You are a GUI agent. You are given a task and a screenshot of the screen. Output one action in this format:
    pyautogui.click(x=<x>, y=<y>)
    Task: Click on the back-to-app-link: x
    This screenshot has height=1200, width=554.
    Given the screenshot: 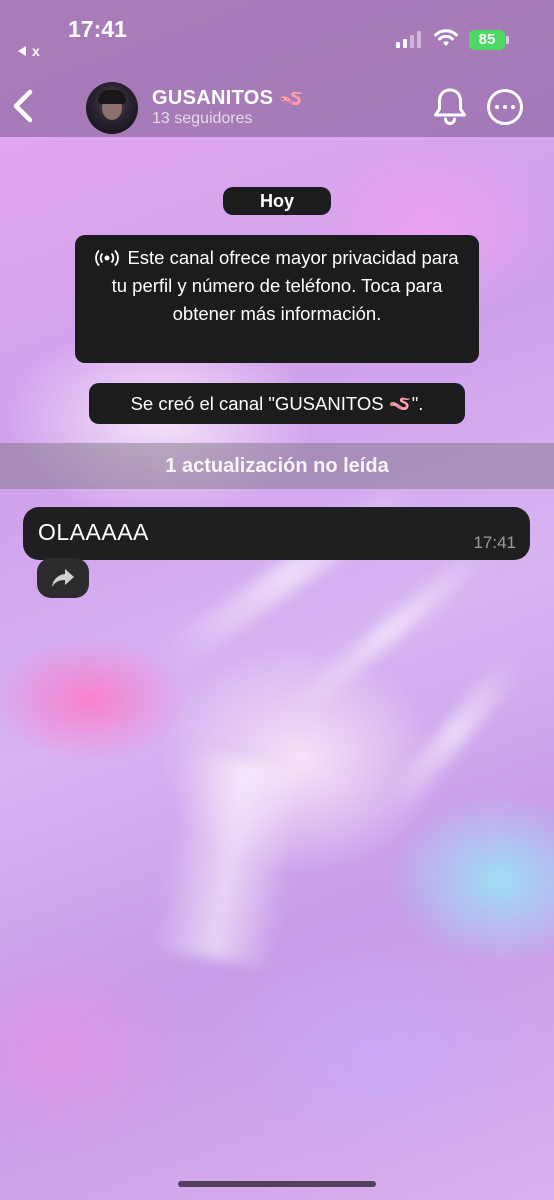 What is the action you would take?
    pyautogui.click(x=29, y=51)
    